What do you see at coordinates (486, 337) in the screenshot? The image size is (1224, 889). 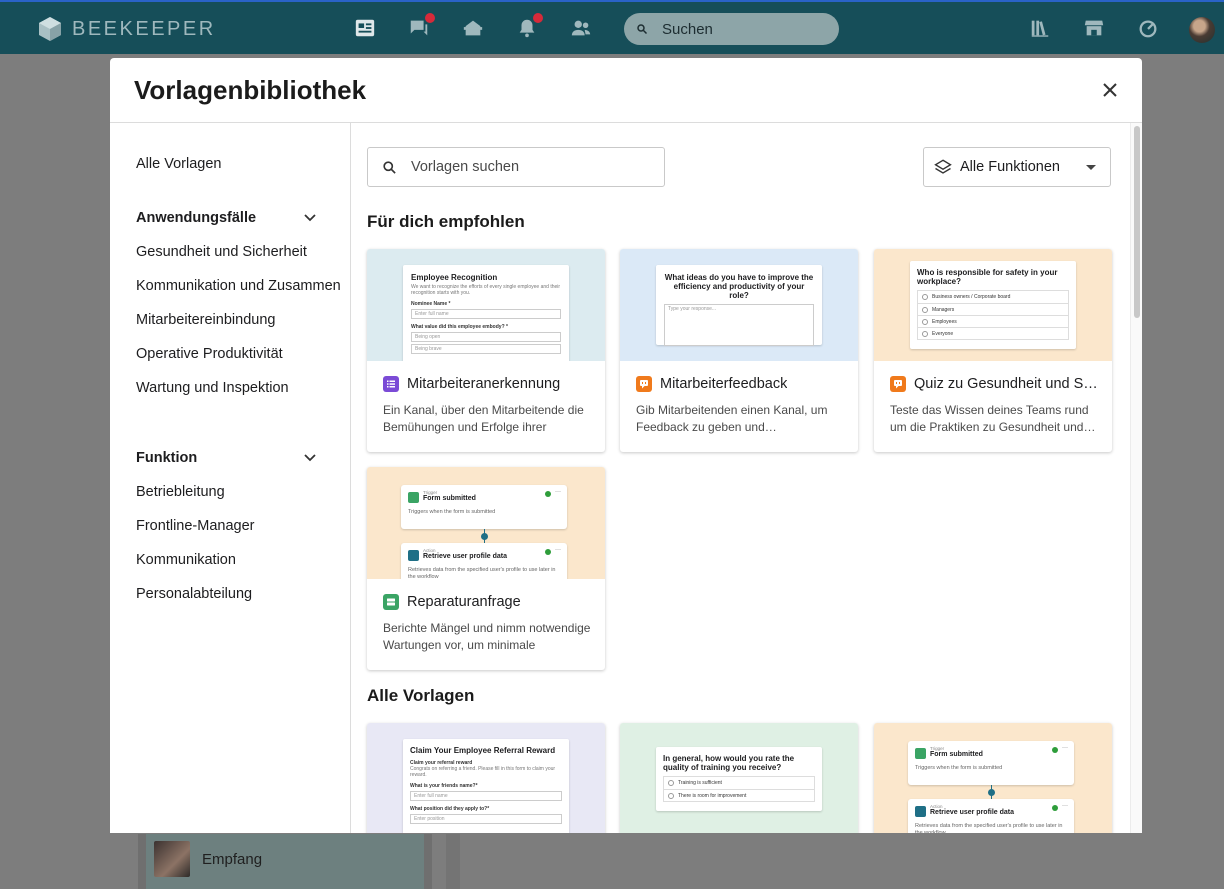 I see `preview-form-option: Being open` at bounding box center [486, 337].